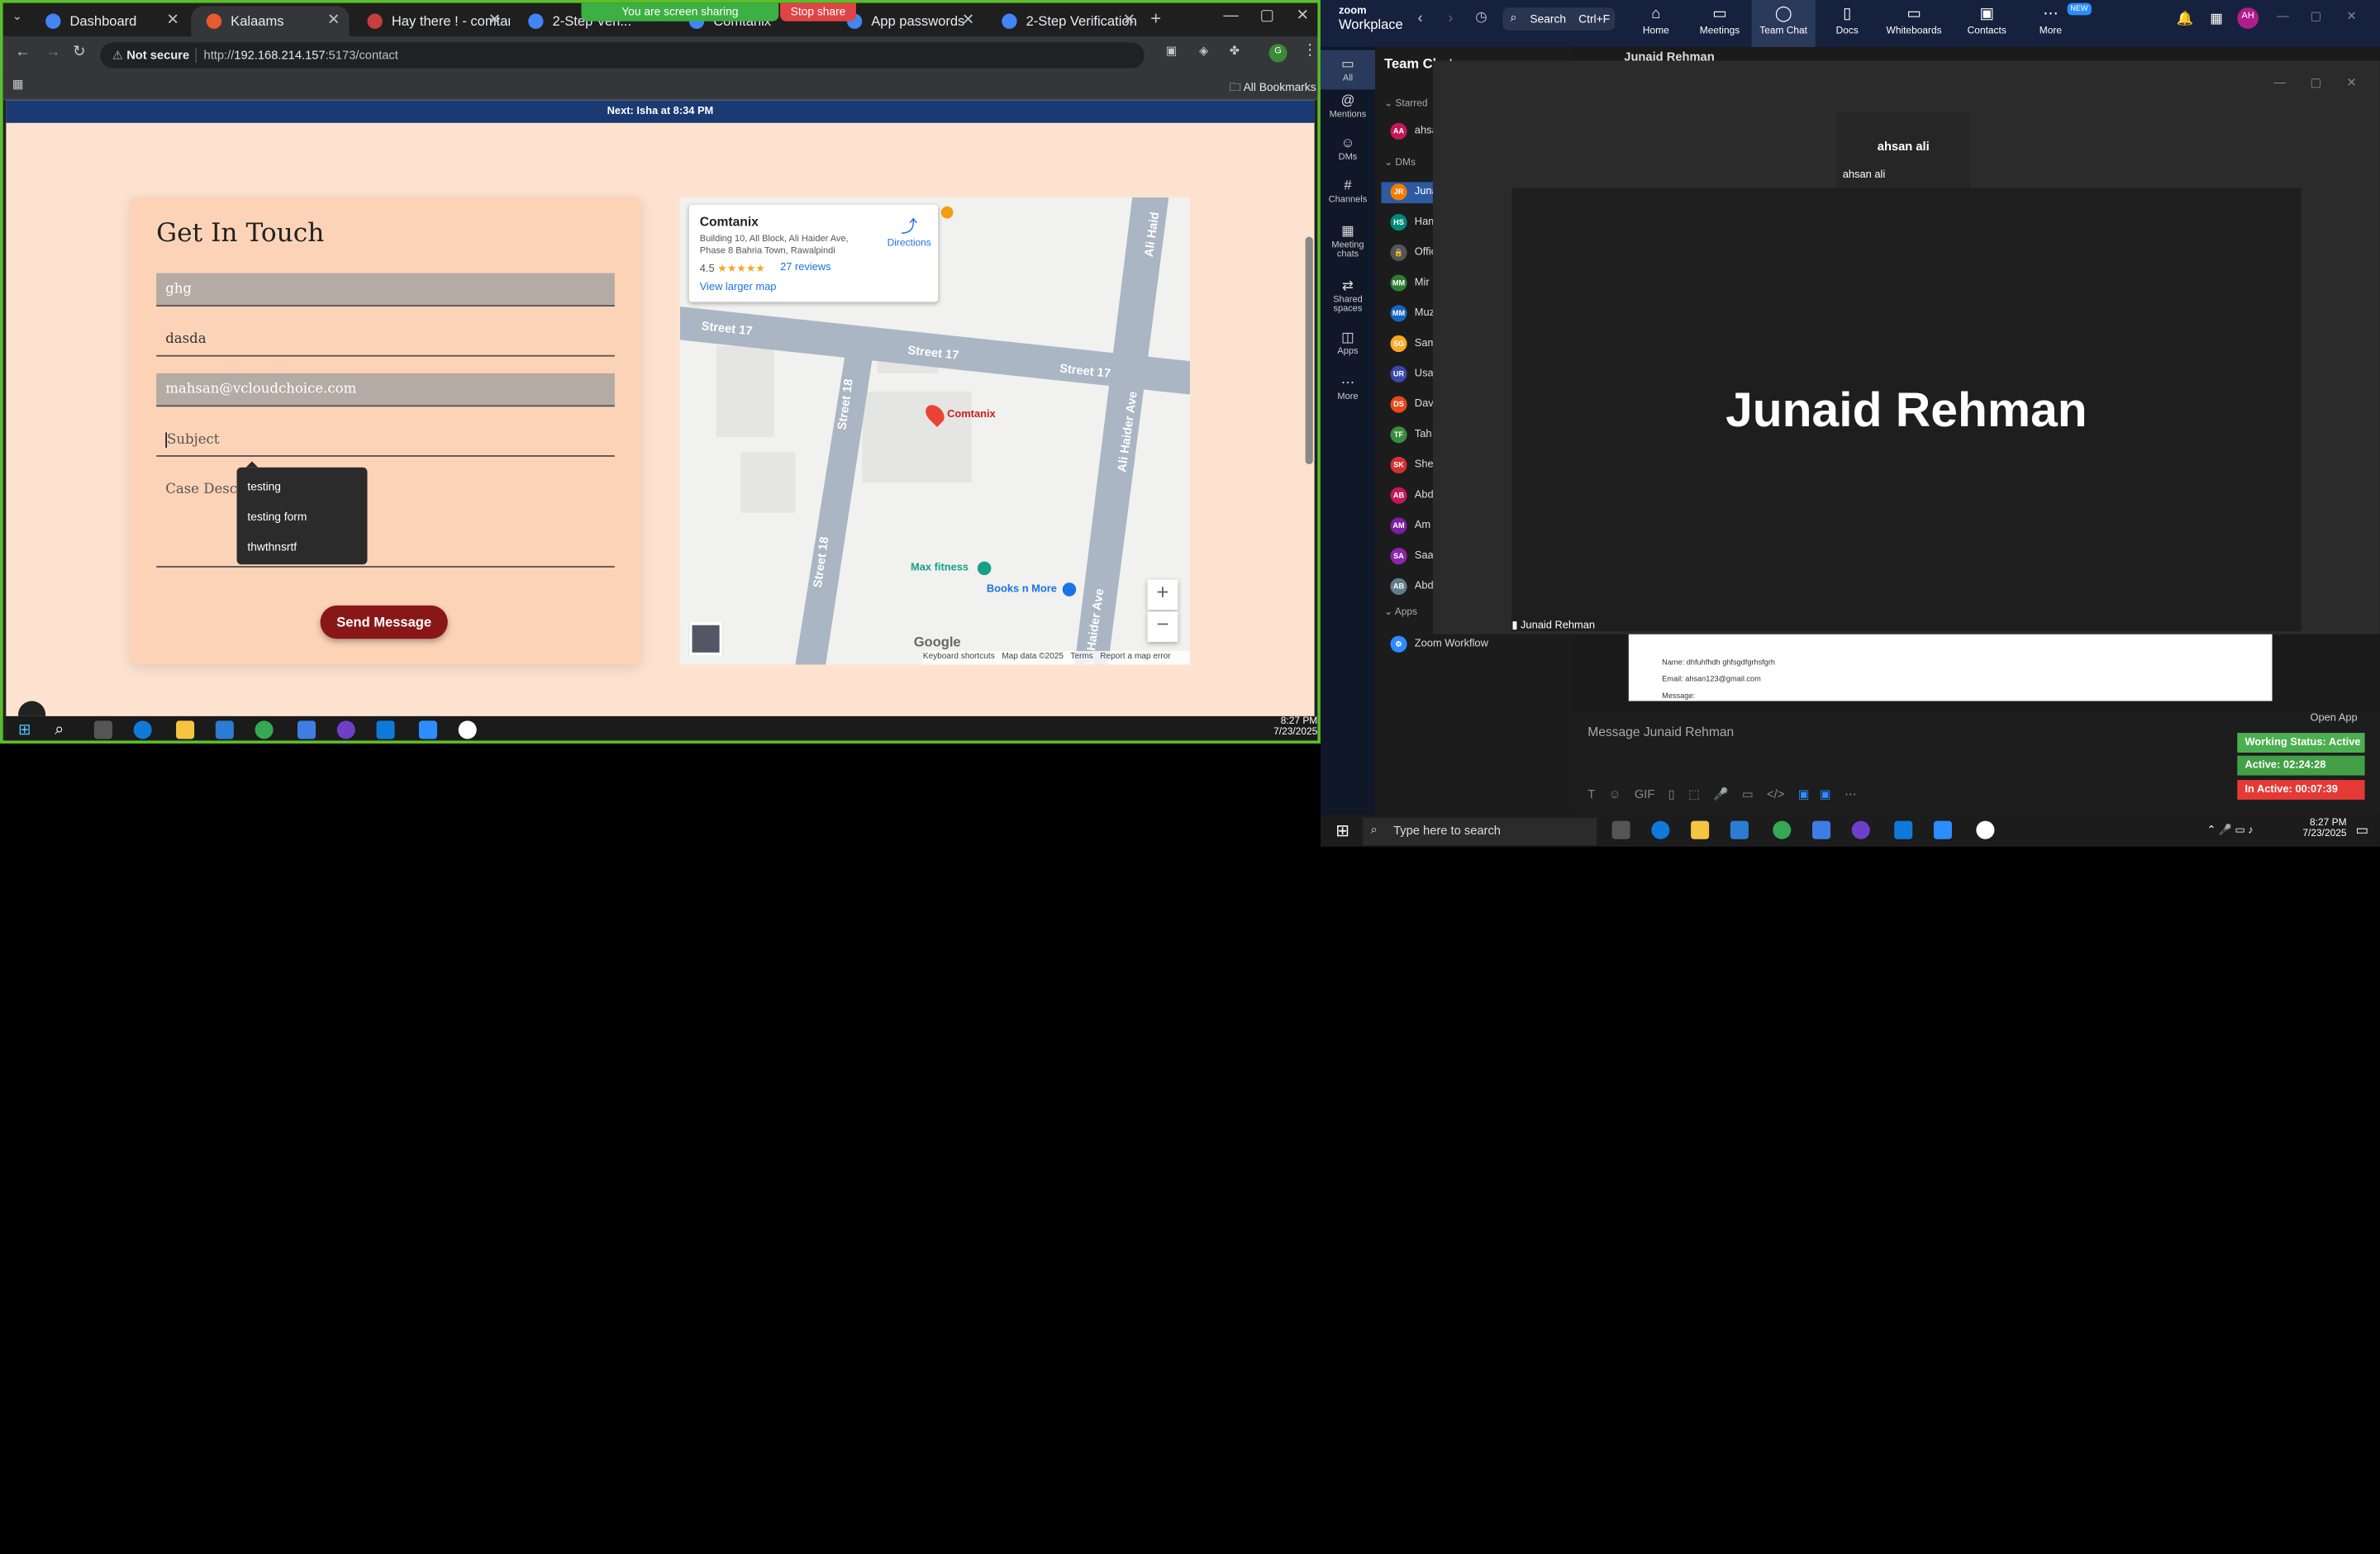 The height and width of the screenshot is (1554, 2380). What do you see at coordinates (909, 231) in the screenshot?
I see `directions-button: ⤴ Directions` at bounding box center [909, 231].